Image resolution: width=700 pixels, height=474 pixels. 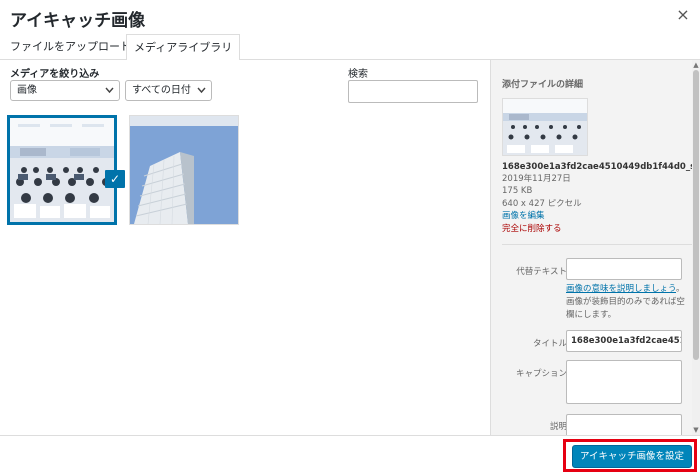 I want to click on attachment-thumbnail-building, so click(x=184, y=170).